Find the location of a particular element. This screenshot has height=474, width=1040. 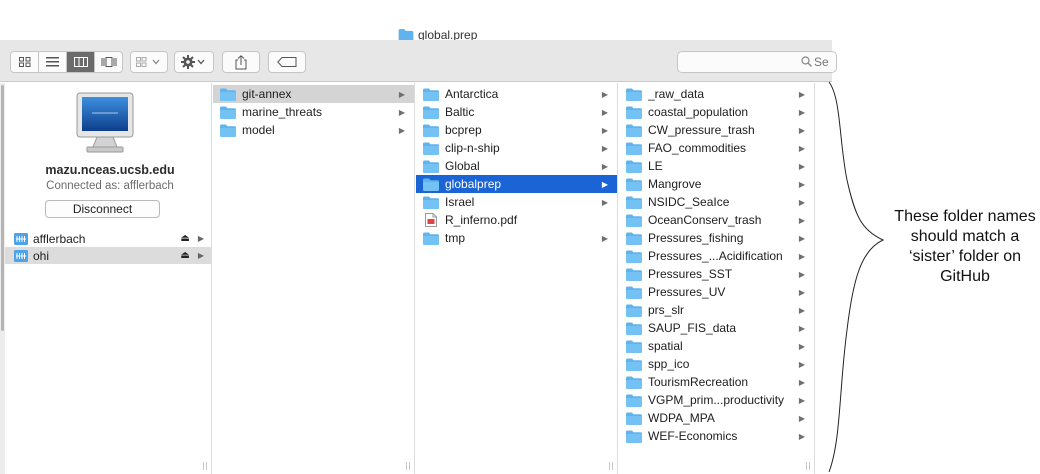

sidebar-item-ohi: ohi ⏏ ▶ is located at coordinates (108, 255).